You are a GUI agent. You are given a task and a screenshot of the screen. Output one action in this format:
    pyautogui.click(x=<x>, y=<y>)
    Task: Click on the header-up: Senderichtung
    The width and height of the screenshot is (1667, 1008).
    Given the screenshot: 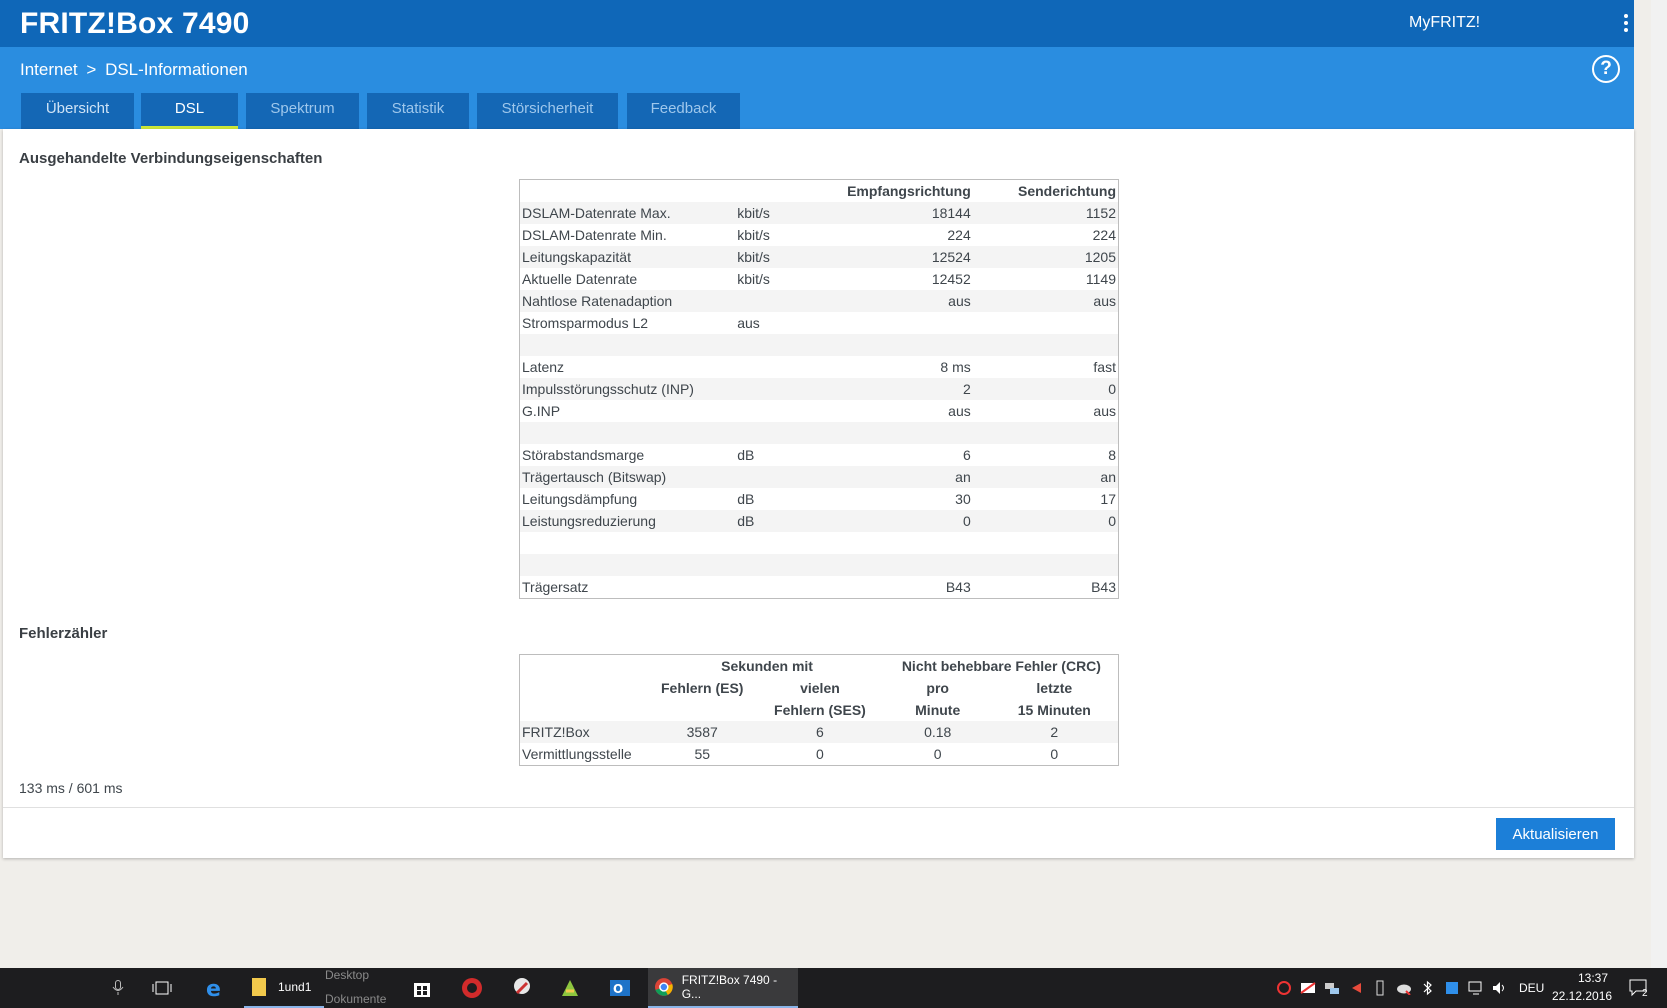 What is the action you would take?
    pyautogui.click(x=1066, y=191)
    